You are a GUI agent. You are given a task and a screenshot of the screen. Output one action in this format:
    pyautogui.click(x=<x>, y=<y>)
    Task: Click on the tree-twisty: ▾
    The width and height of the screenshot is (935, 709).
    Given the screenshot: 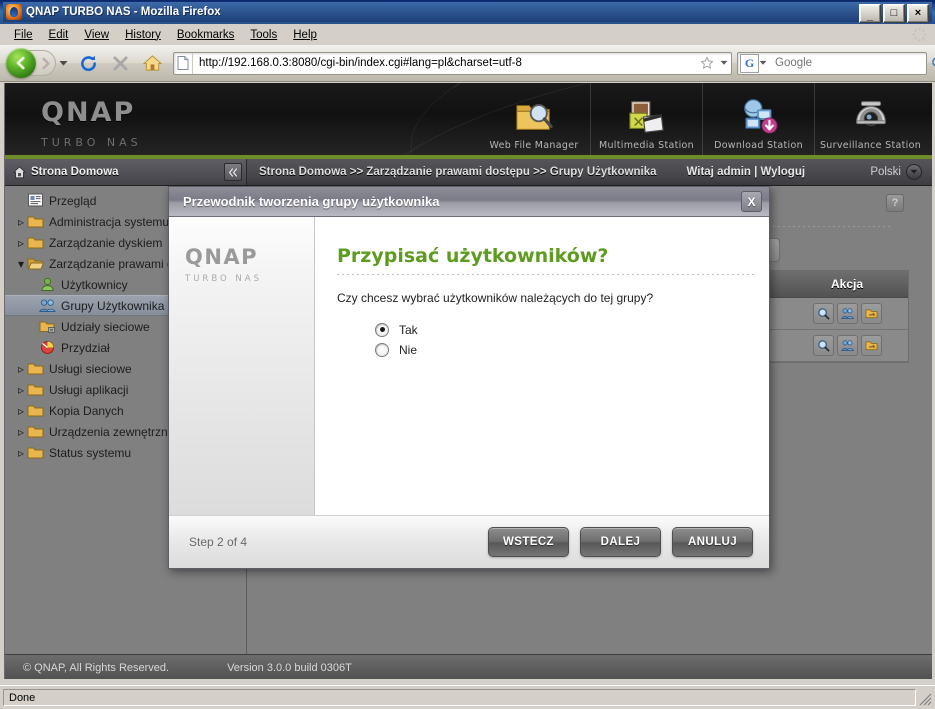 What is the action you would take?
    pyautogui.click(x=21, y=264)
    